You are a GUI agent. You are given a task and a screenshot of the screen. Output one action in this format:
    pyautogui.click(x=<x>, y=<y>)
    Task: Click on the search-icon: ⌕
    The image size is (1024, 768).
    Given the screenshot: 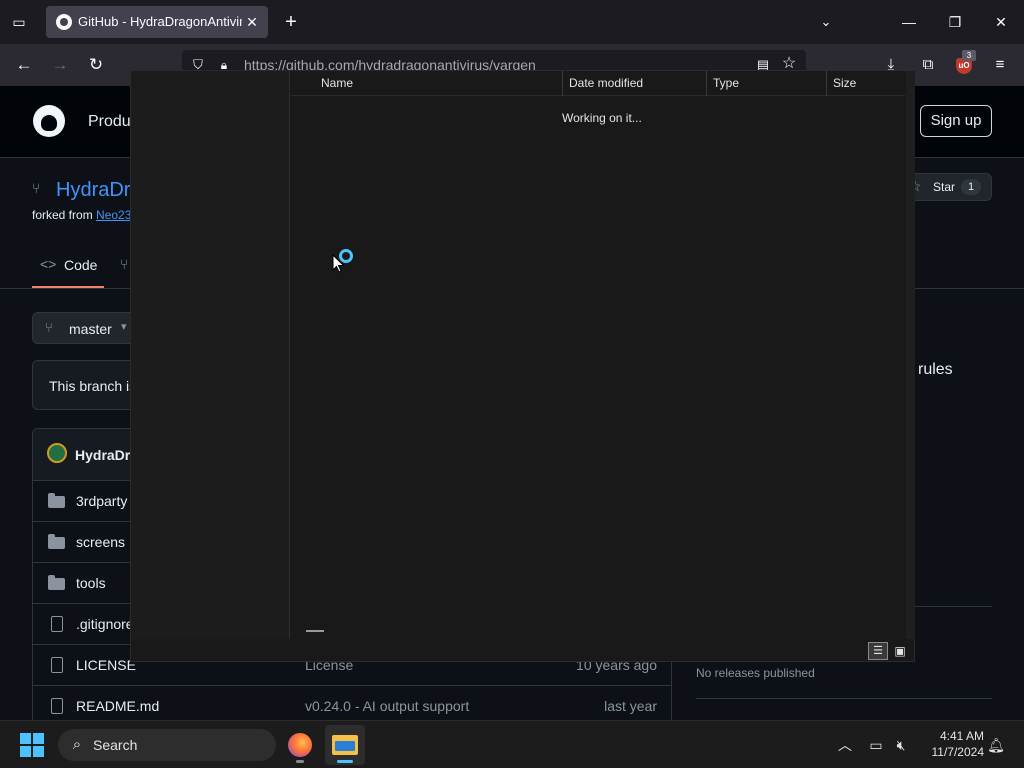 What is the action you would take?
    pyautogui.click(x=77, y=744)
    